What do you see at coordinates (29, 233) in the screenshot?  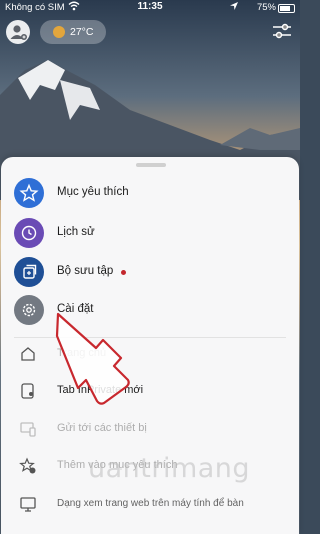 I see `history-icon` at bounding box center [29, 233].